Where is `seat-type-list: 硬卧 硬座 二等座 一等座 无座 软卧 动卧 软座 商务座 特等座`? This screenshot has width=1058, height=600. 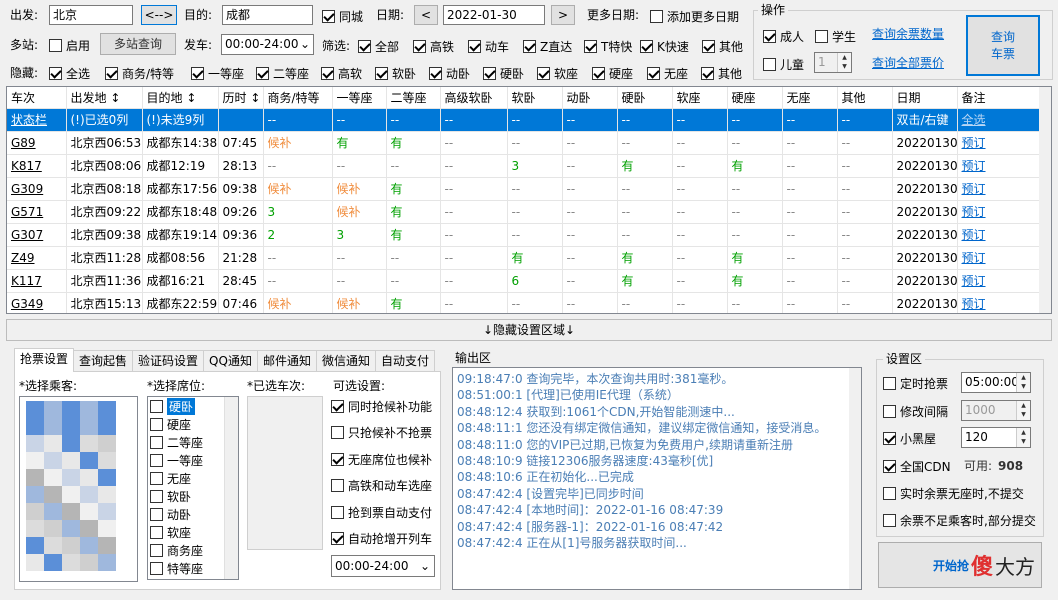
seat-type-list: 硬卧 硬座 二等座 一等座 无座 软卧 动卧 软座 商务座 特等座 is located at coordinates (193, 488).